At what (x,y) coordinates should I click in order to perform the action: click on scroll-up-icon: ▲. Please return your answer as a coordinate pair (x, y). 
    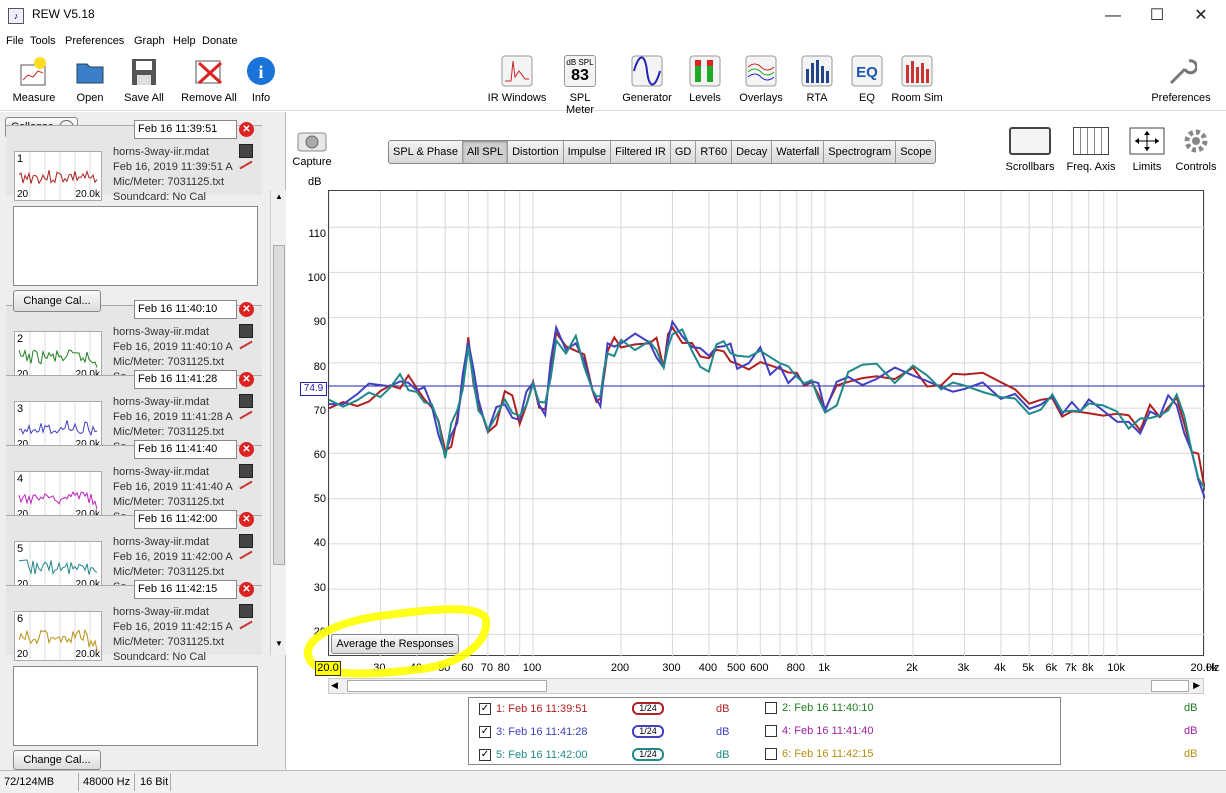
    Looking at the image, I should click on (279, 199).